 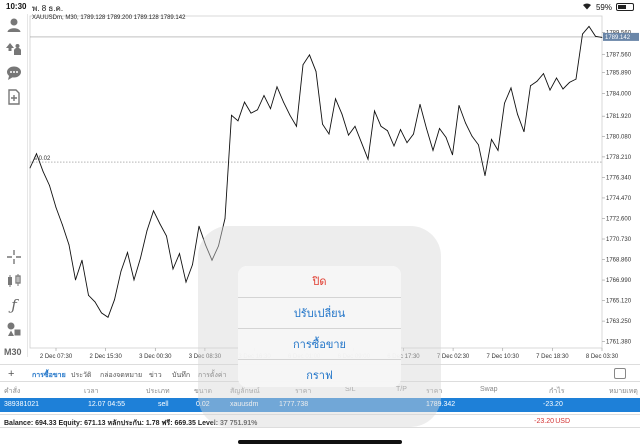 I want to click on y-tick-label: 1763.250, so click(x=619, y=322).